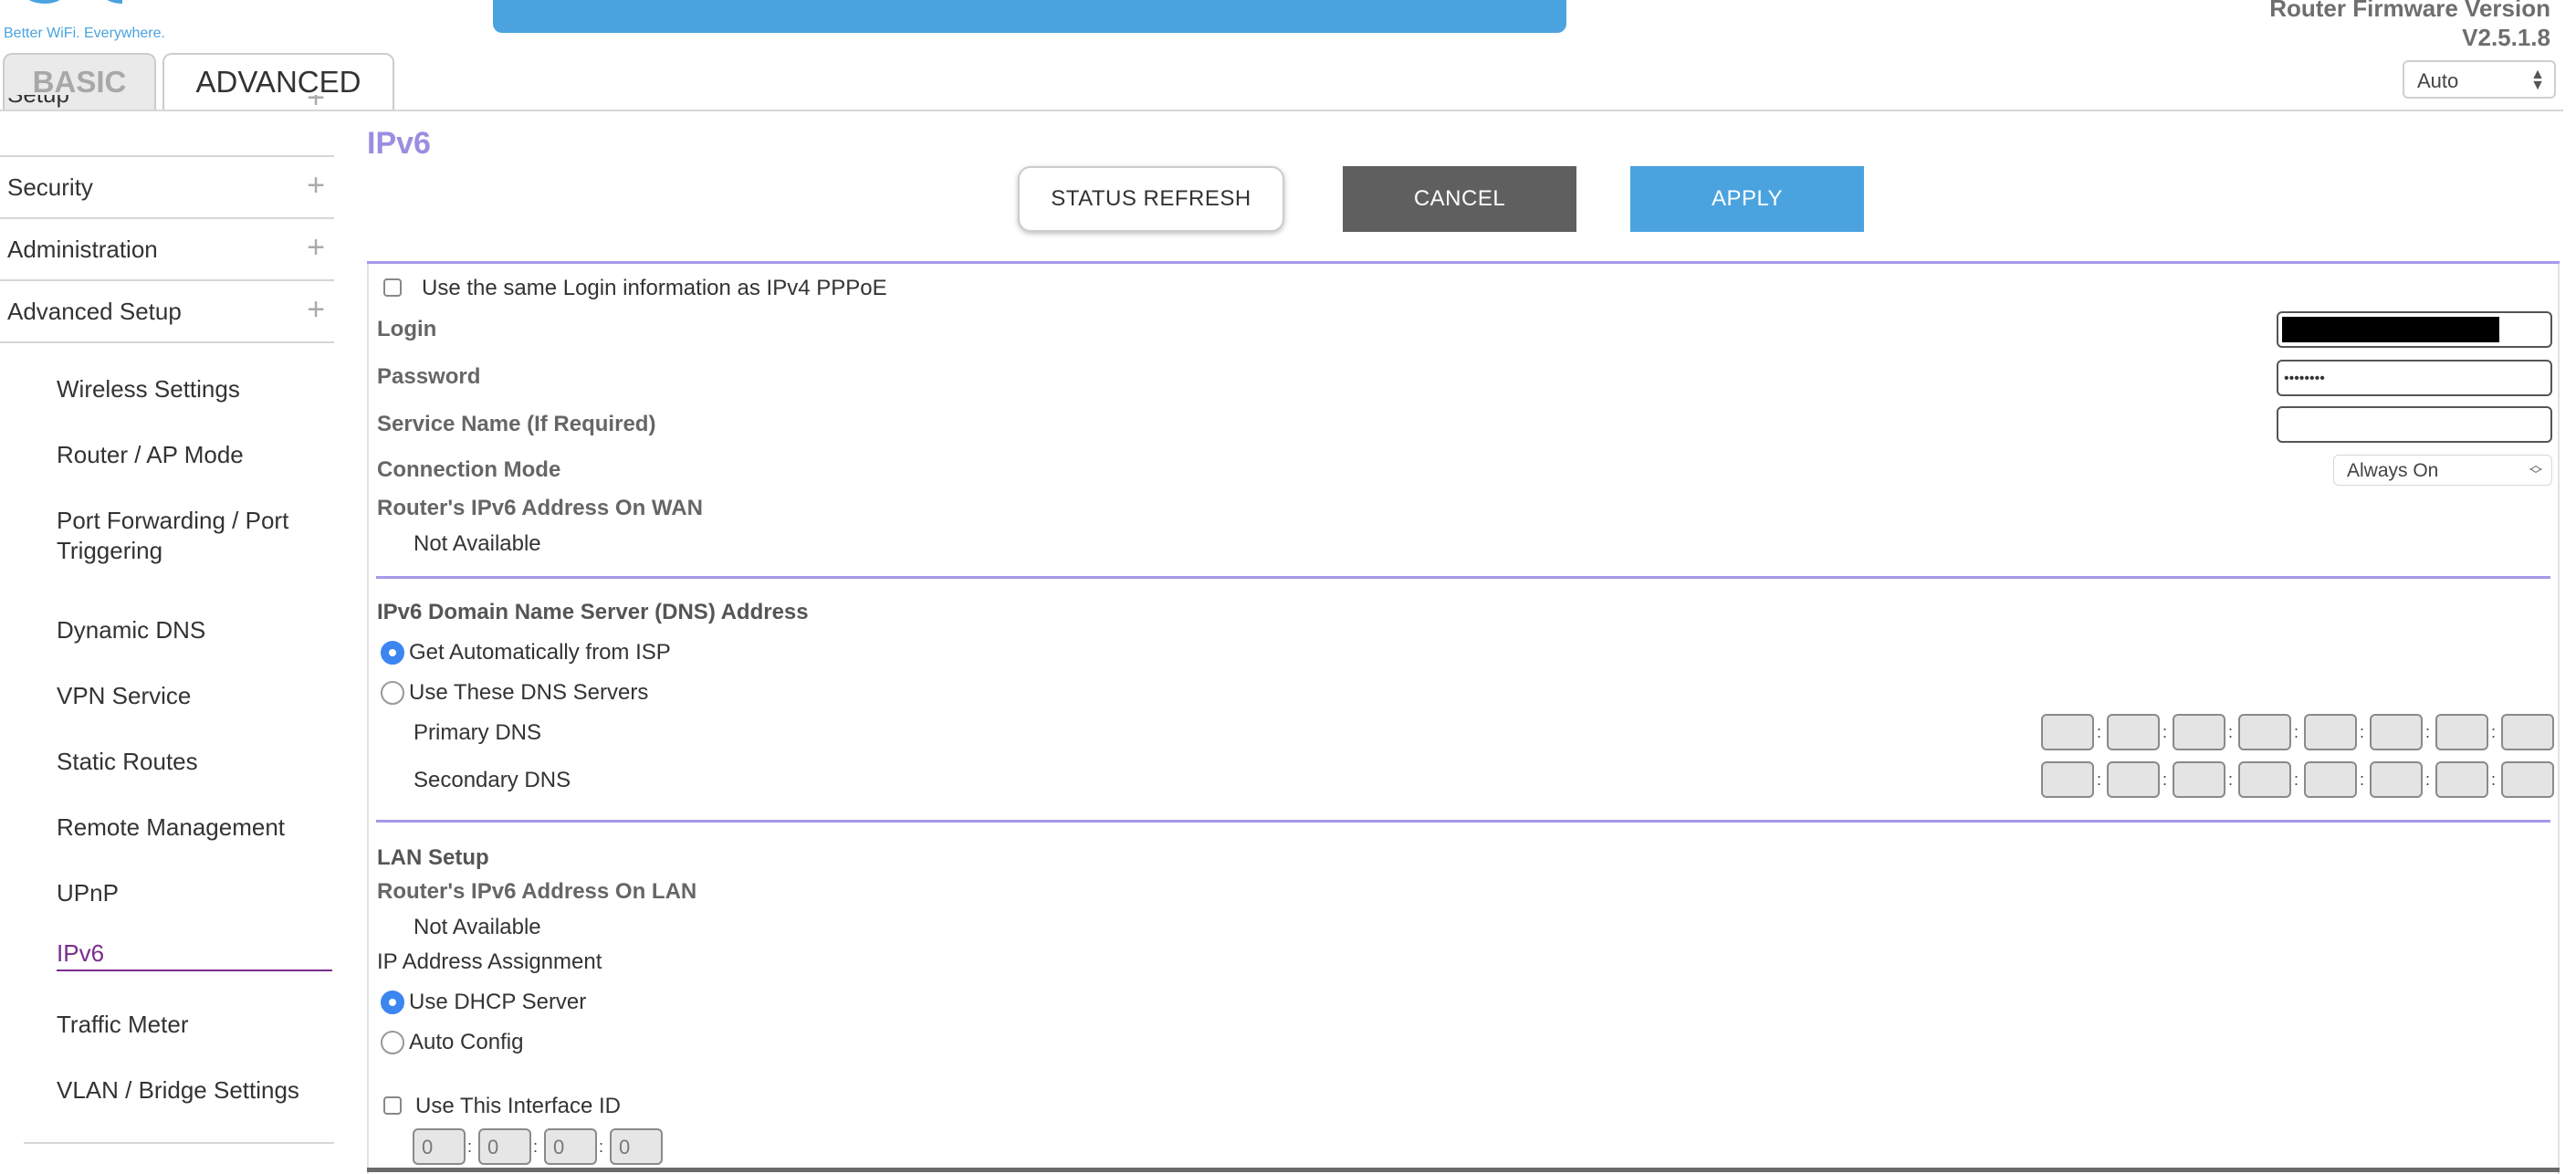 The width and height of the screenshot is (2576, 1174). Describe the element at coordinates (50, 187) in the screenshot. I see `sidebar-category-label: Security` at that location.